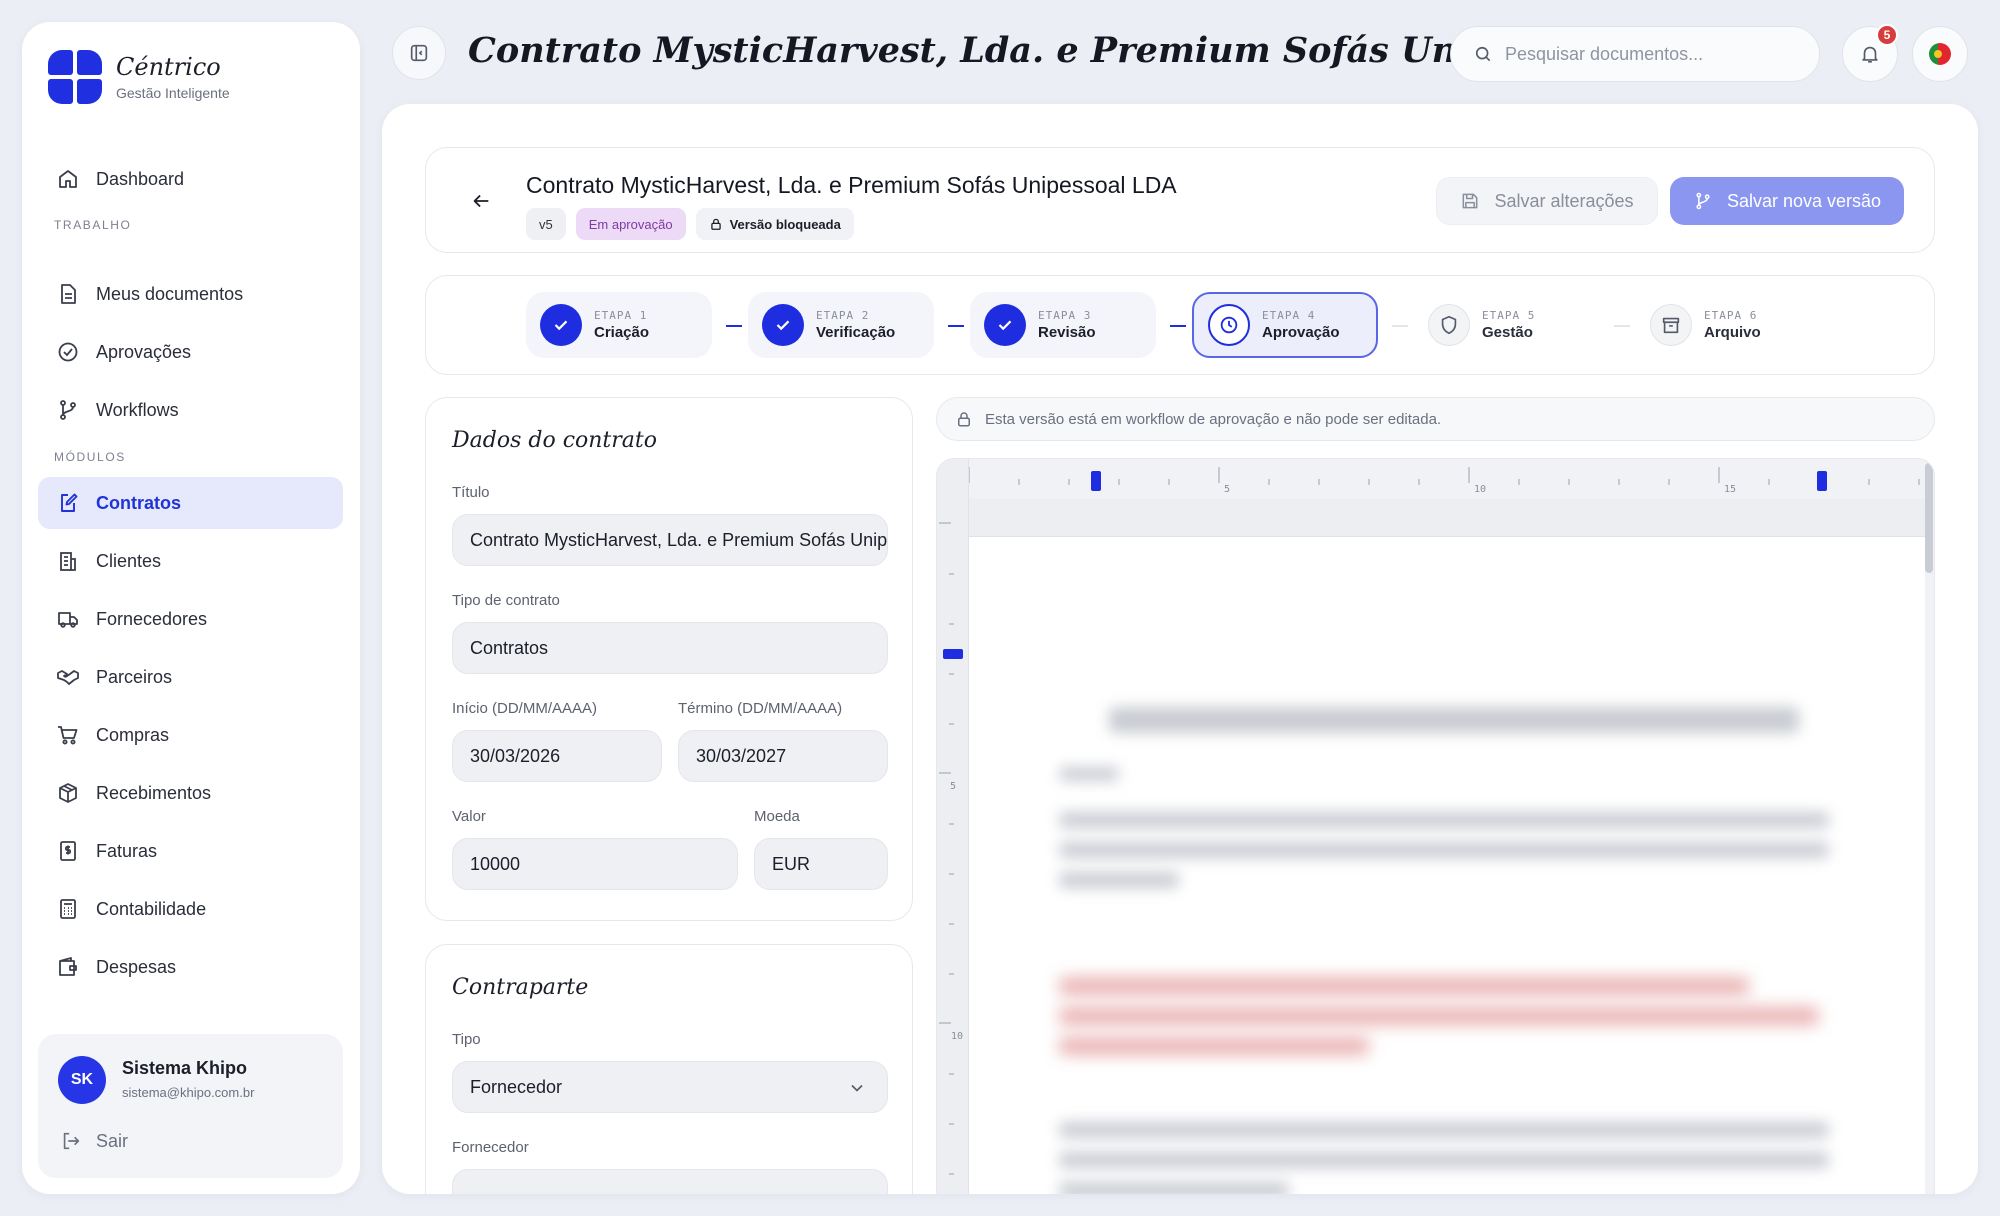 The width and height of the screenshot is (2000, 1216). Describe the element at coordinates (190, 735) in the screenshot. I see `sidebar-item-purchases: Compras` at that location.